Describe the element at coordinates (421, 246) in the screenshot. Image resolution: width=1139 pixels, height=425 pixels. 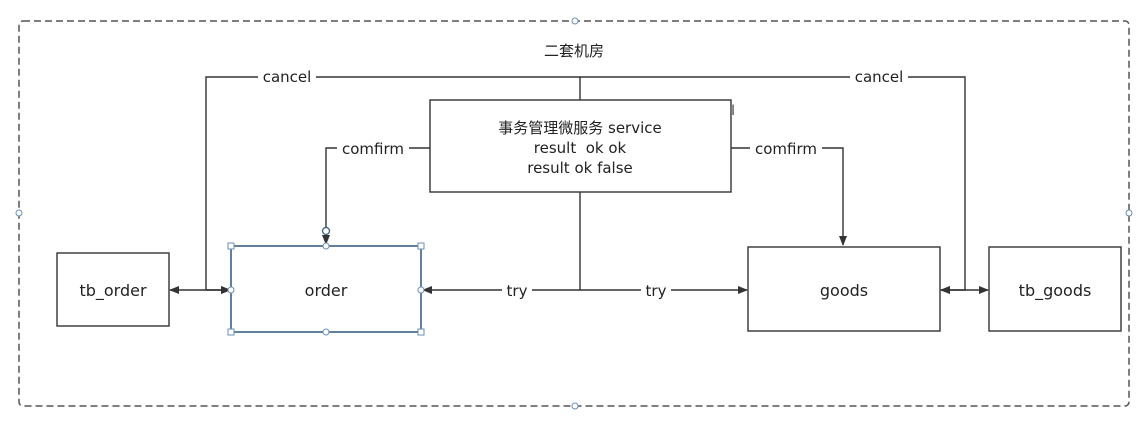
I see `selection-handle-top-right` at that location.